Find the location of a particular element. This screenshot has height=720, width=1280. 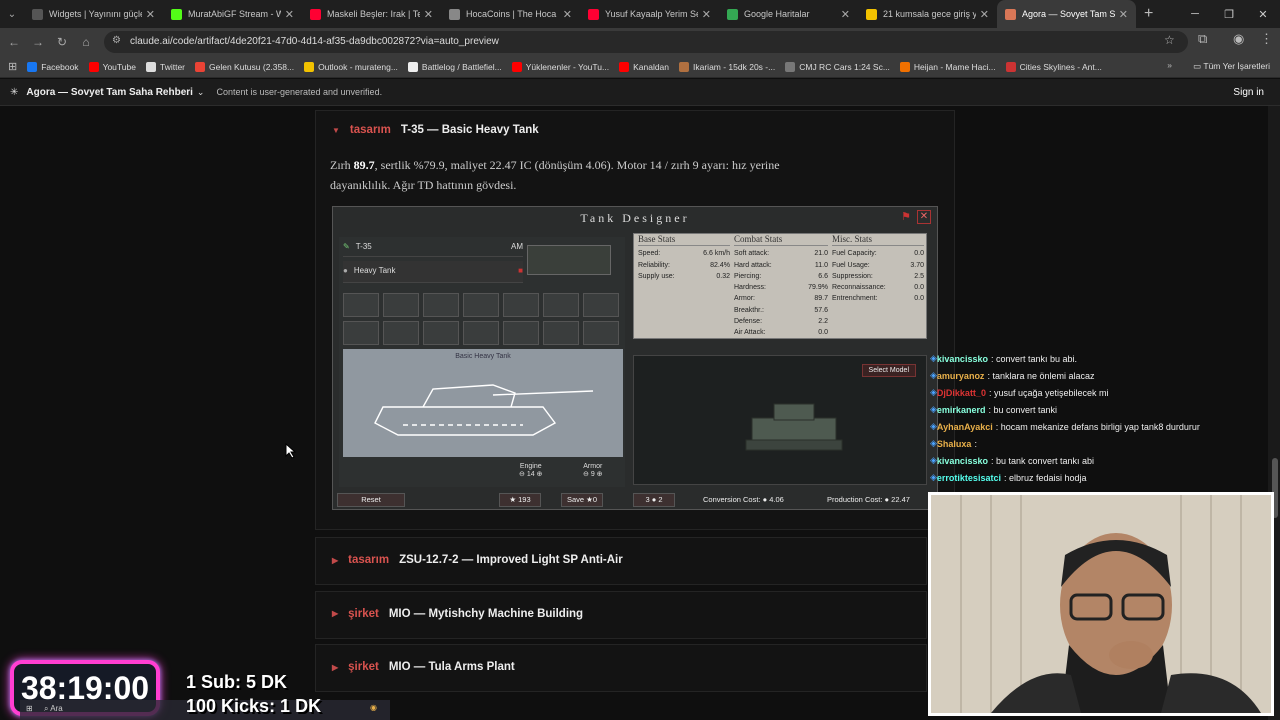

model-preview: Select Model is located at coordinates (780, 420).